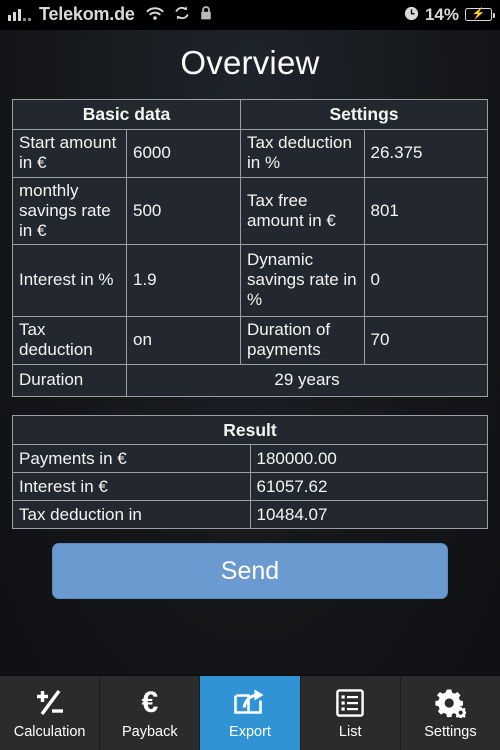 This screenshot has width=500, height=750. Describe the element at coordinates (411, 15) in the screenshot. I see `clock-icon` at that location.